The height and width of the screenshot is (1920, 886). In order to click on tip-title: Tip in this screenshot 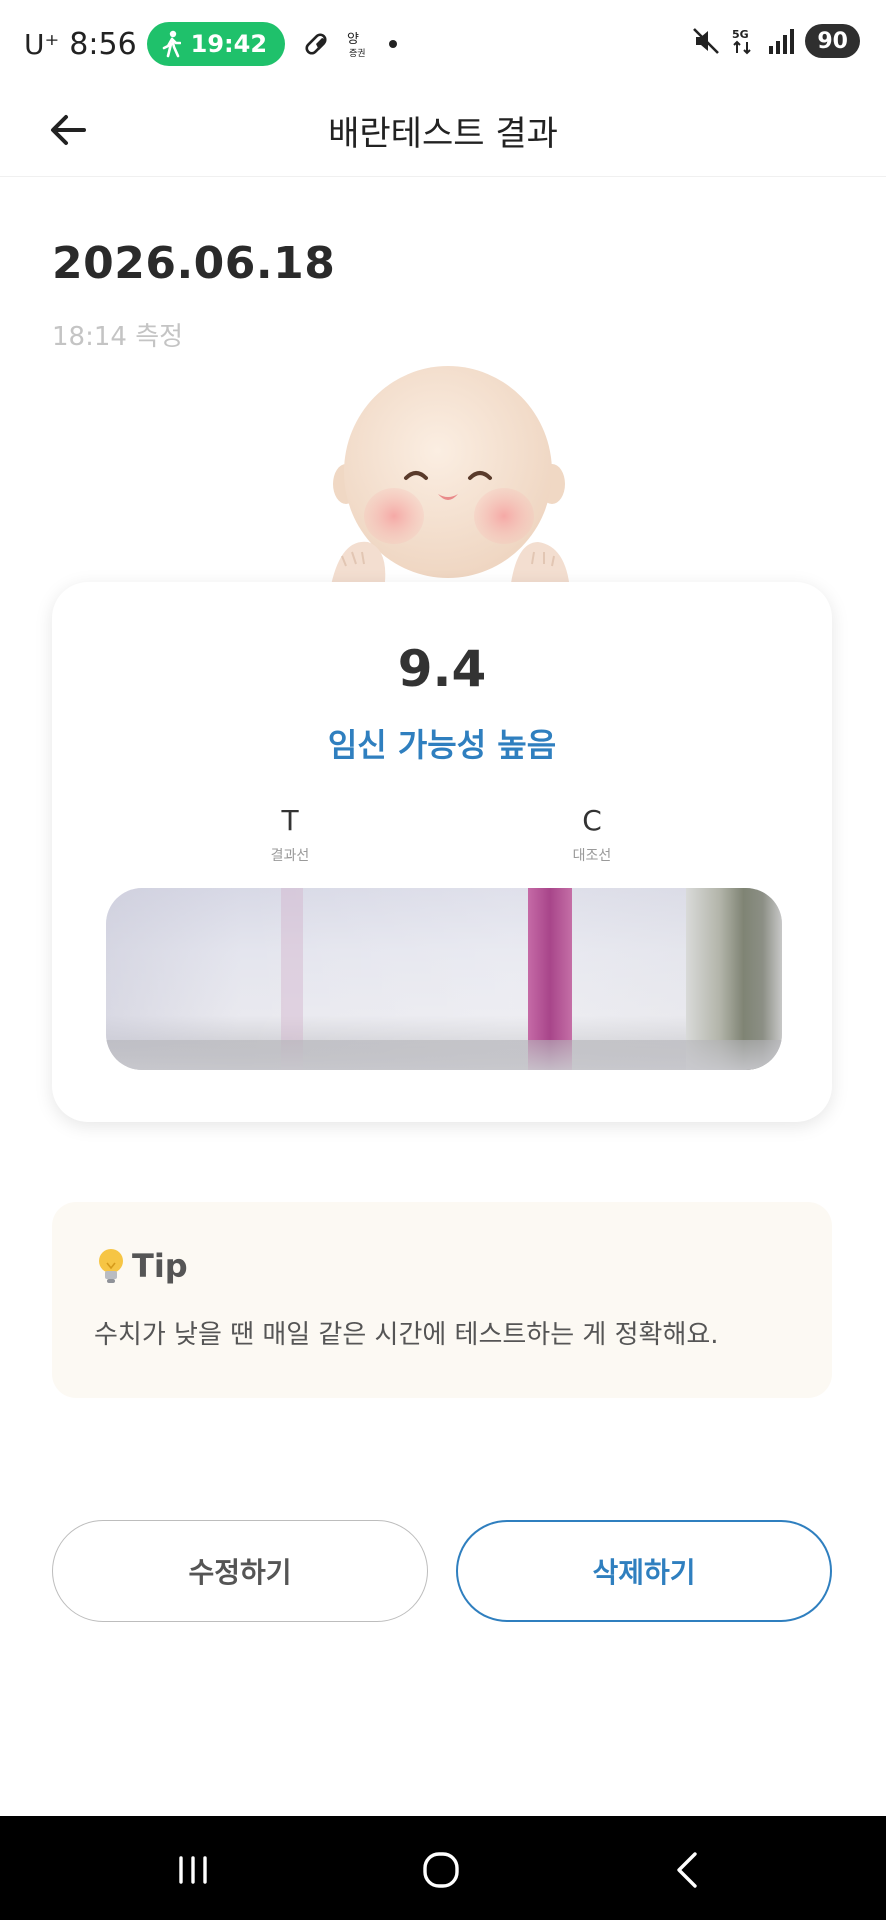, I will do `click(141, 1266)`.